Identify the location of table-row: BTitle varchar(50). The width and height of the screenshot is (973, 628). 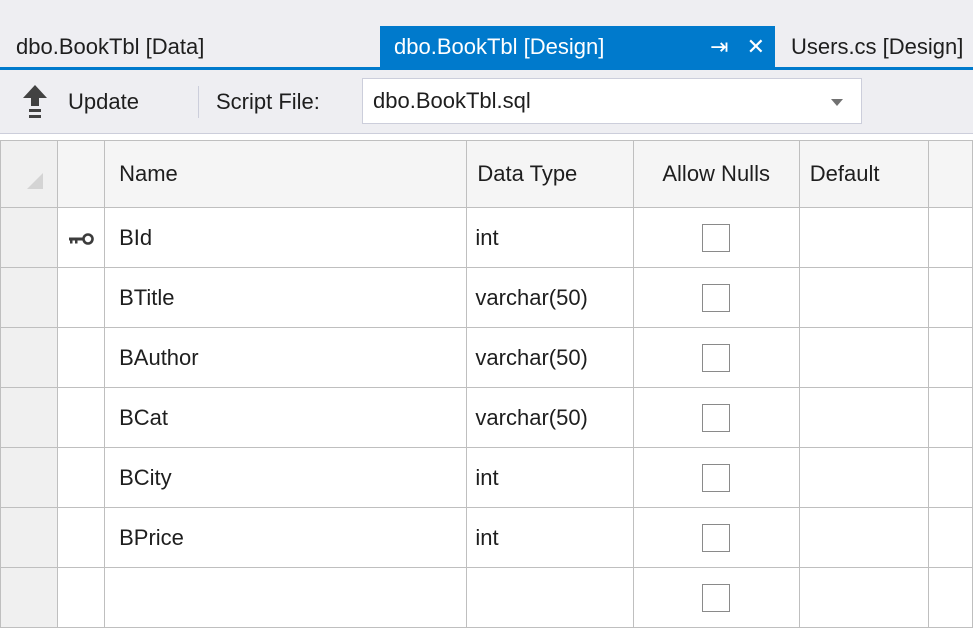
(486, 297).